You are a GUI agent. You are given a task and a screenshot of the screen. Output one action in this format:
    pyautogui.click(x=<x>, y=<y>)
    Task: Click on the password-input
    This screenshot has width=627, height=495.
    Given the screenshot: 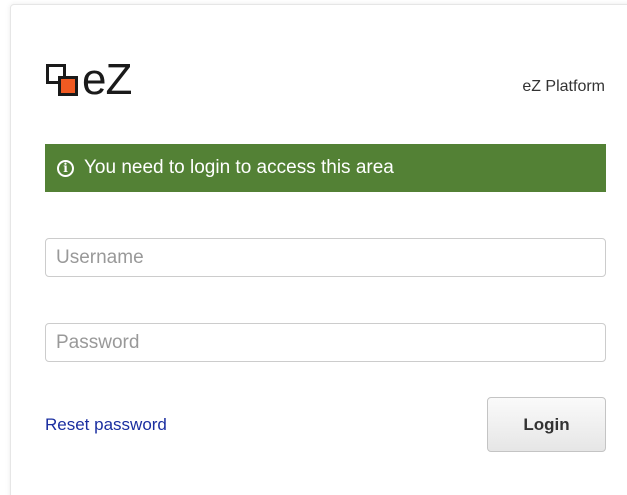 What is the action you would take?
    pyautogui.click(x=325, y=342)
    